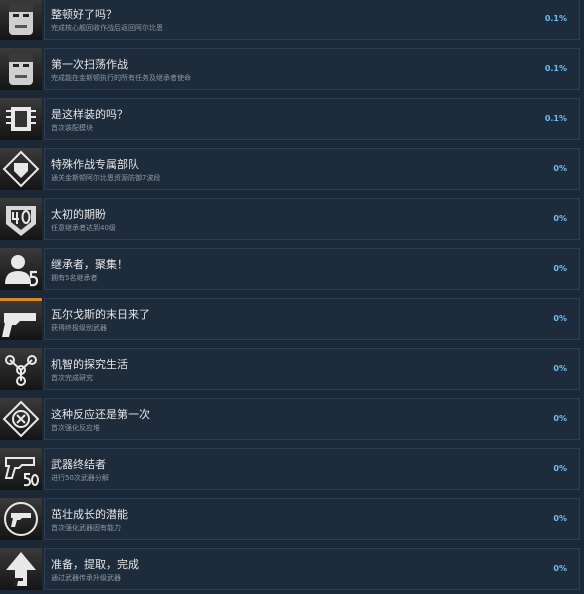  What do you see at coordinates (95, 164) in the screenshot?
I see `achievement-title: 特殊作战专属部队` at bounding box center [95, 164].